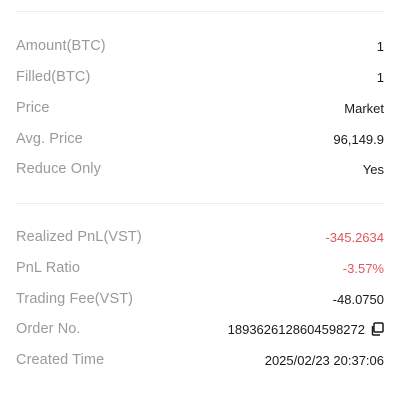  I want to click on avg-price-label: Avg. Price, so click(49, 139).